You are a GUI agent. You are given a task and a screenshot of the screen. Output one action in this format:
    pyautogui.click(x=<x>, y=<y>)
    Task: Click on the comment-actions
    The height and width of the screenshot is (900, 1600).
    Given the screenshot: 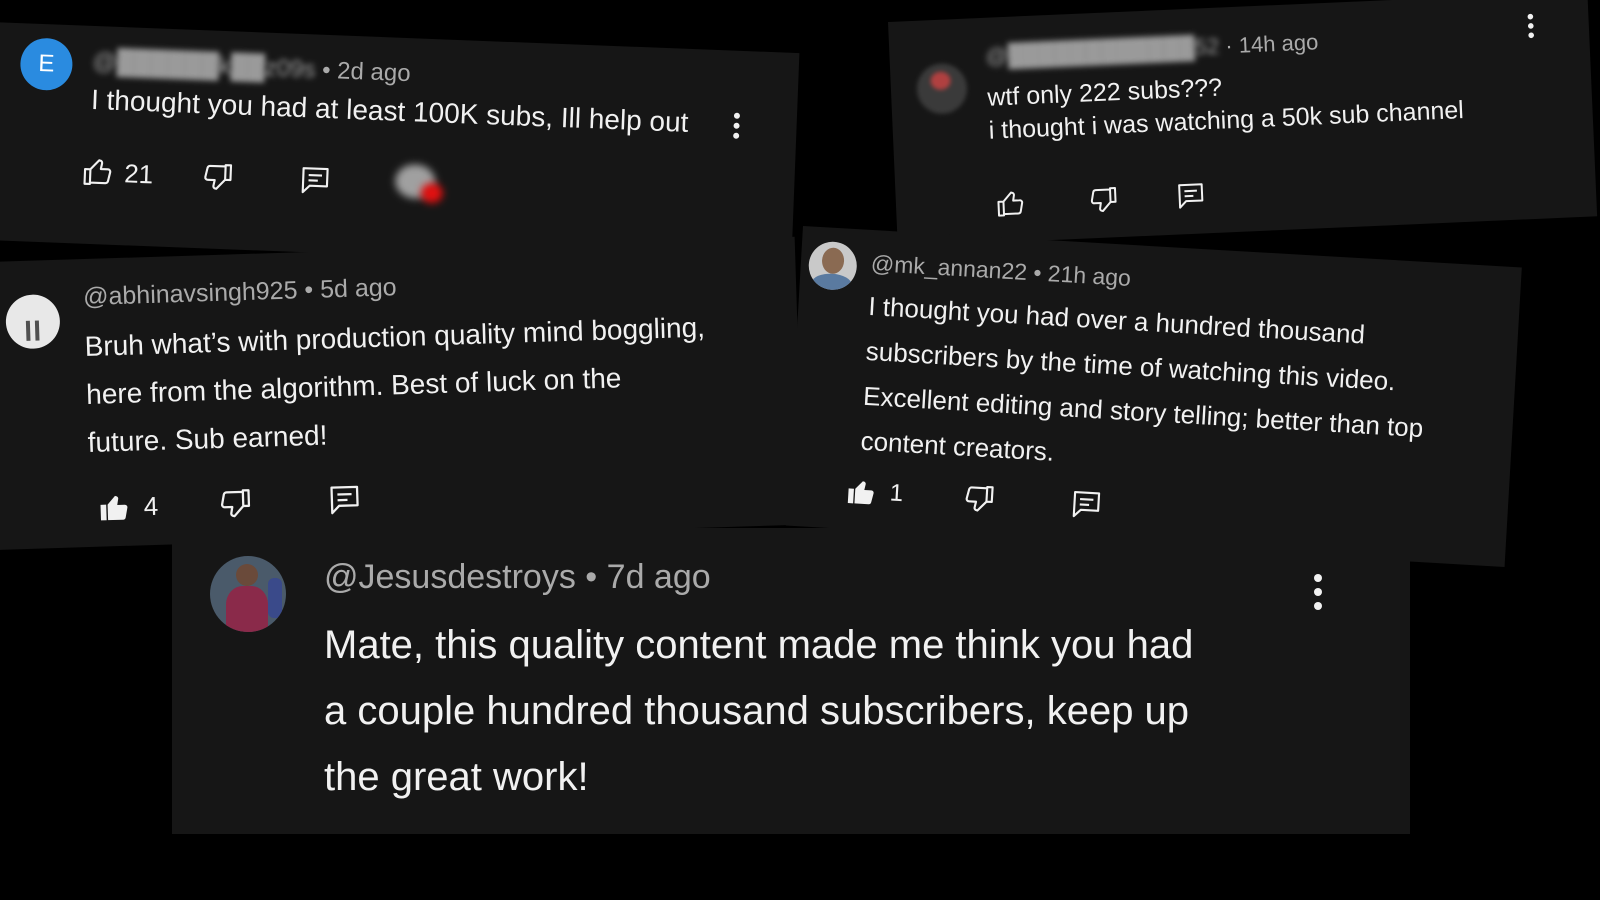 What is the action you would take?
    pyautogui.click(x=1100, y=199)
    